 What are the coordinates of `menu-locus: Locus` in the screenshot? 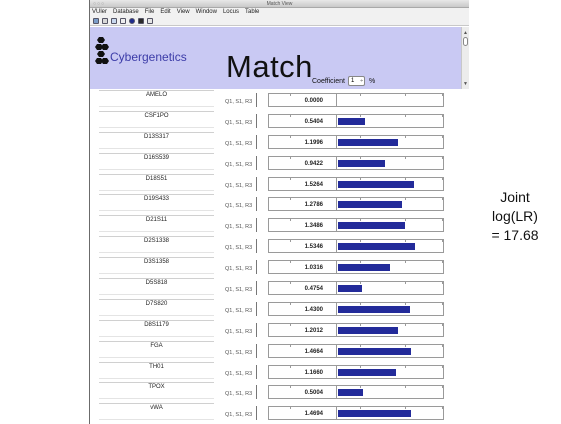 It's located at (231, 12).